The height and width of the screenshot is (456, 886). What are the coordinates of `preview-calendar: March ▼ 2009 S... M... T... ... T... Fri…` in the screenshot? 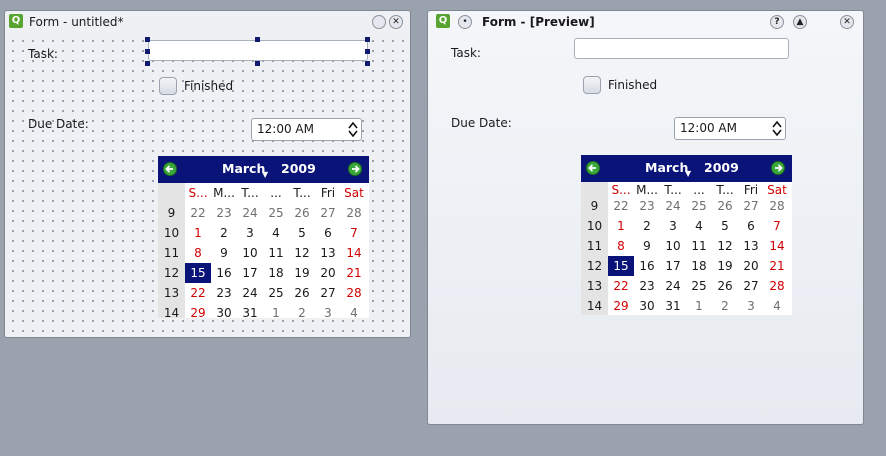 It's located at (686, 235).